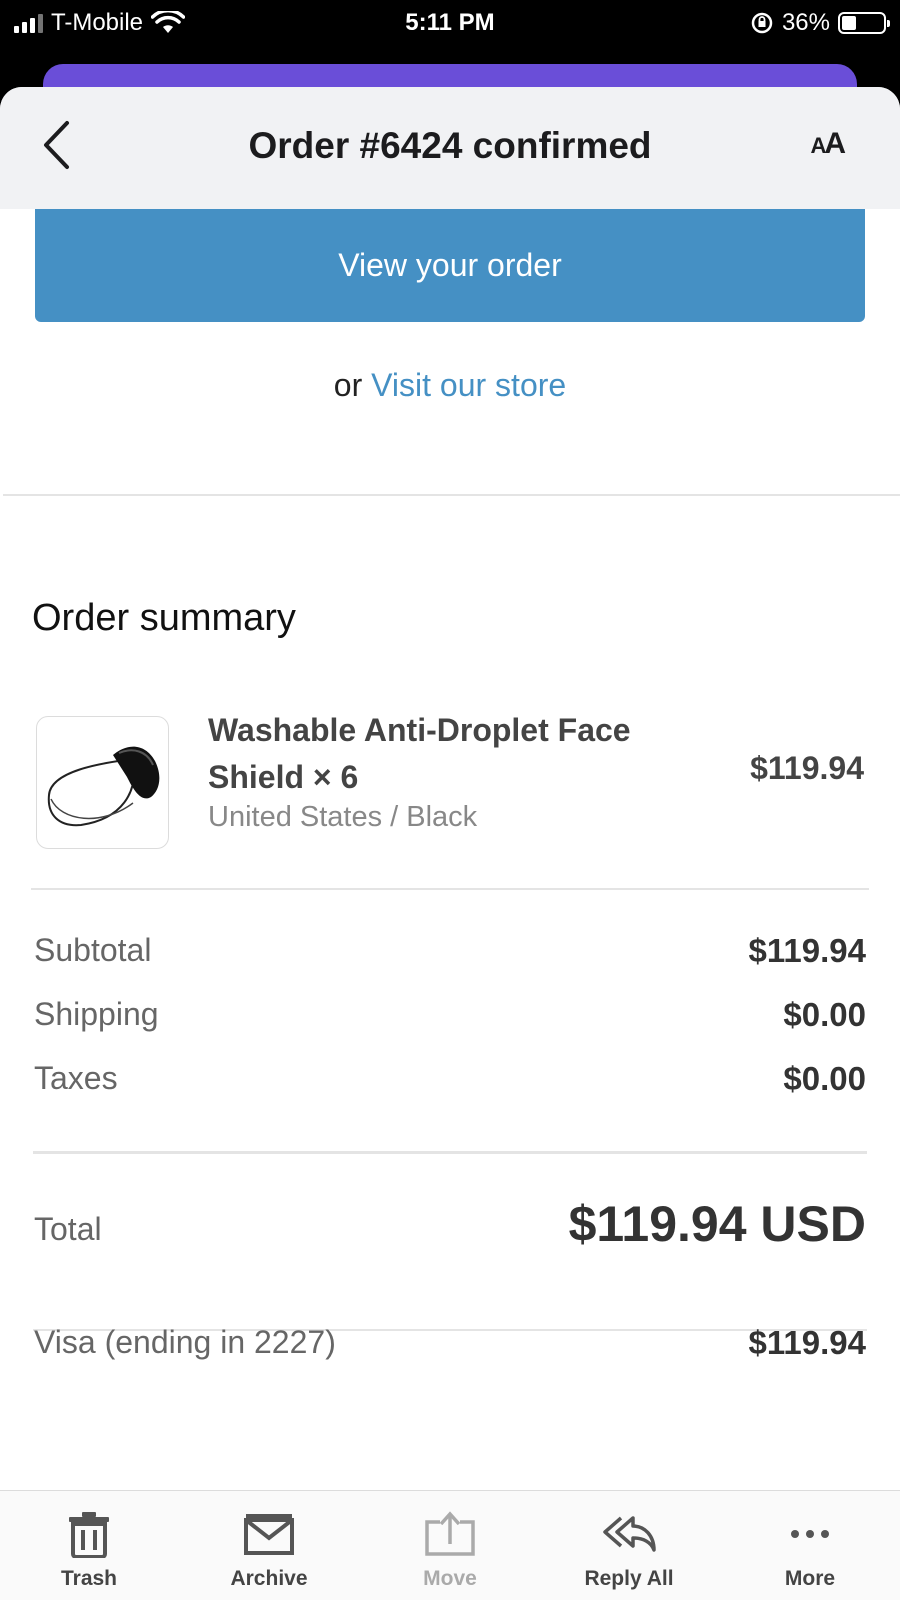 Image resolution: width=900 pixels, height=1600 pixels. I want to click on battery-percent: 36%, so click(805, 22).